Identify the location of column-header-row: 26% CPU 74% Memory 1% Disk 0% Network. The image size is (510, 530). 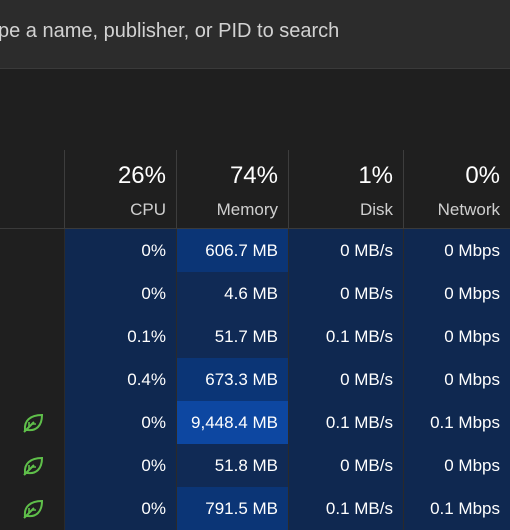
(255, 189).